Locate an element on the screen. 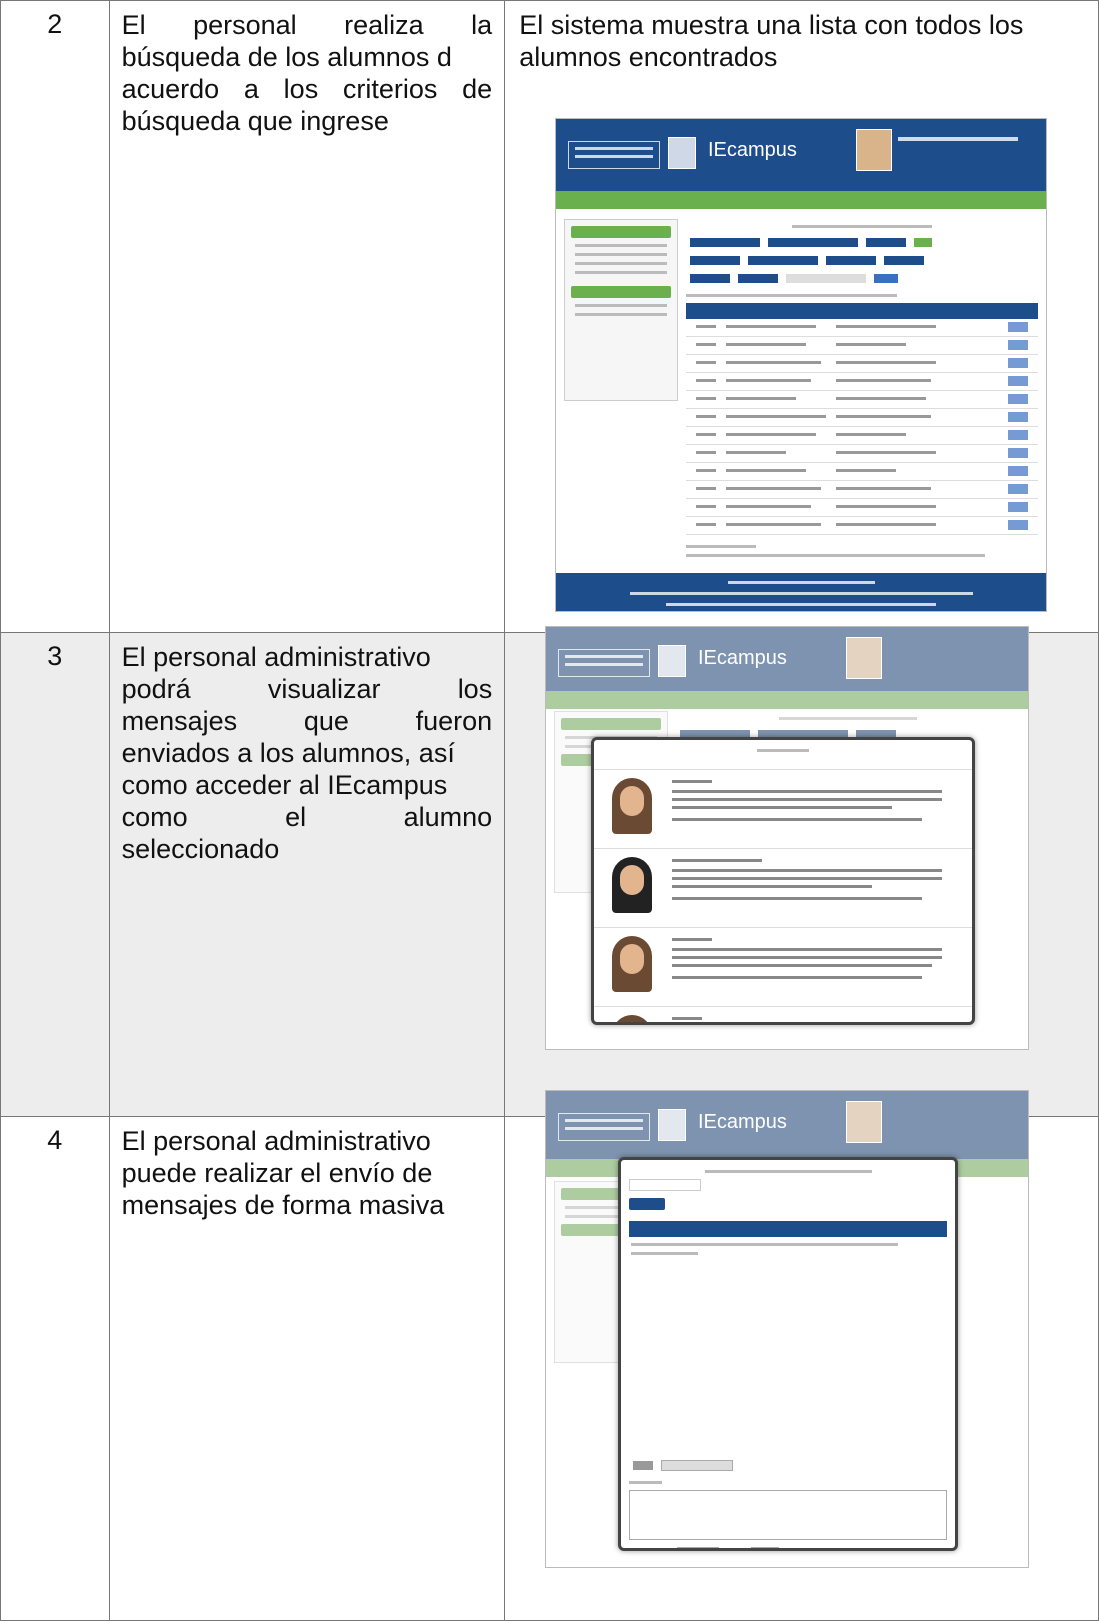 This screenshot has height=1621, width=1099. messages-screenshot: IEcampus is located at coordinates (787, 838).